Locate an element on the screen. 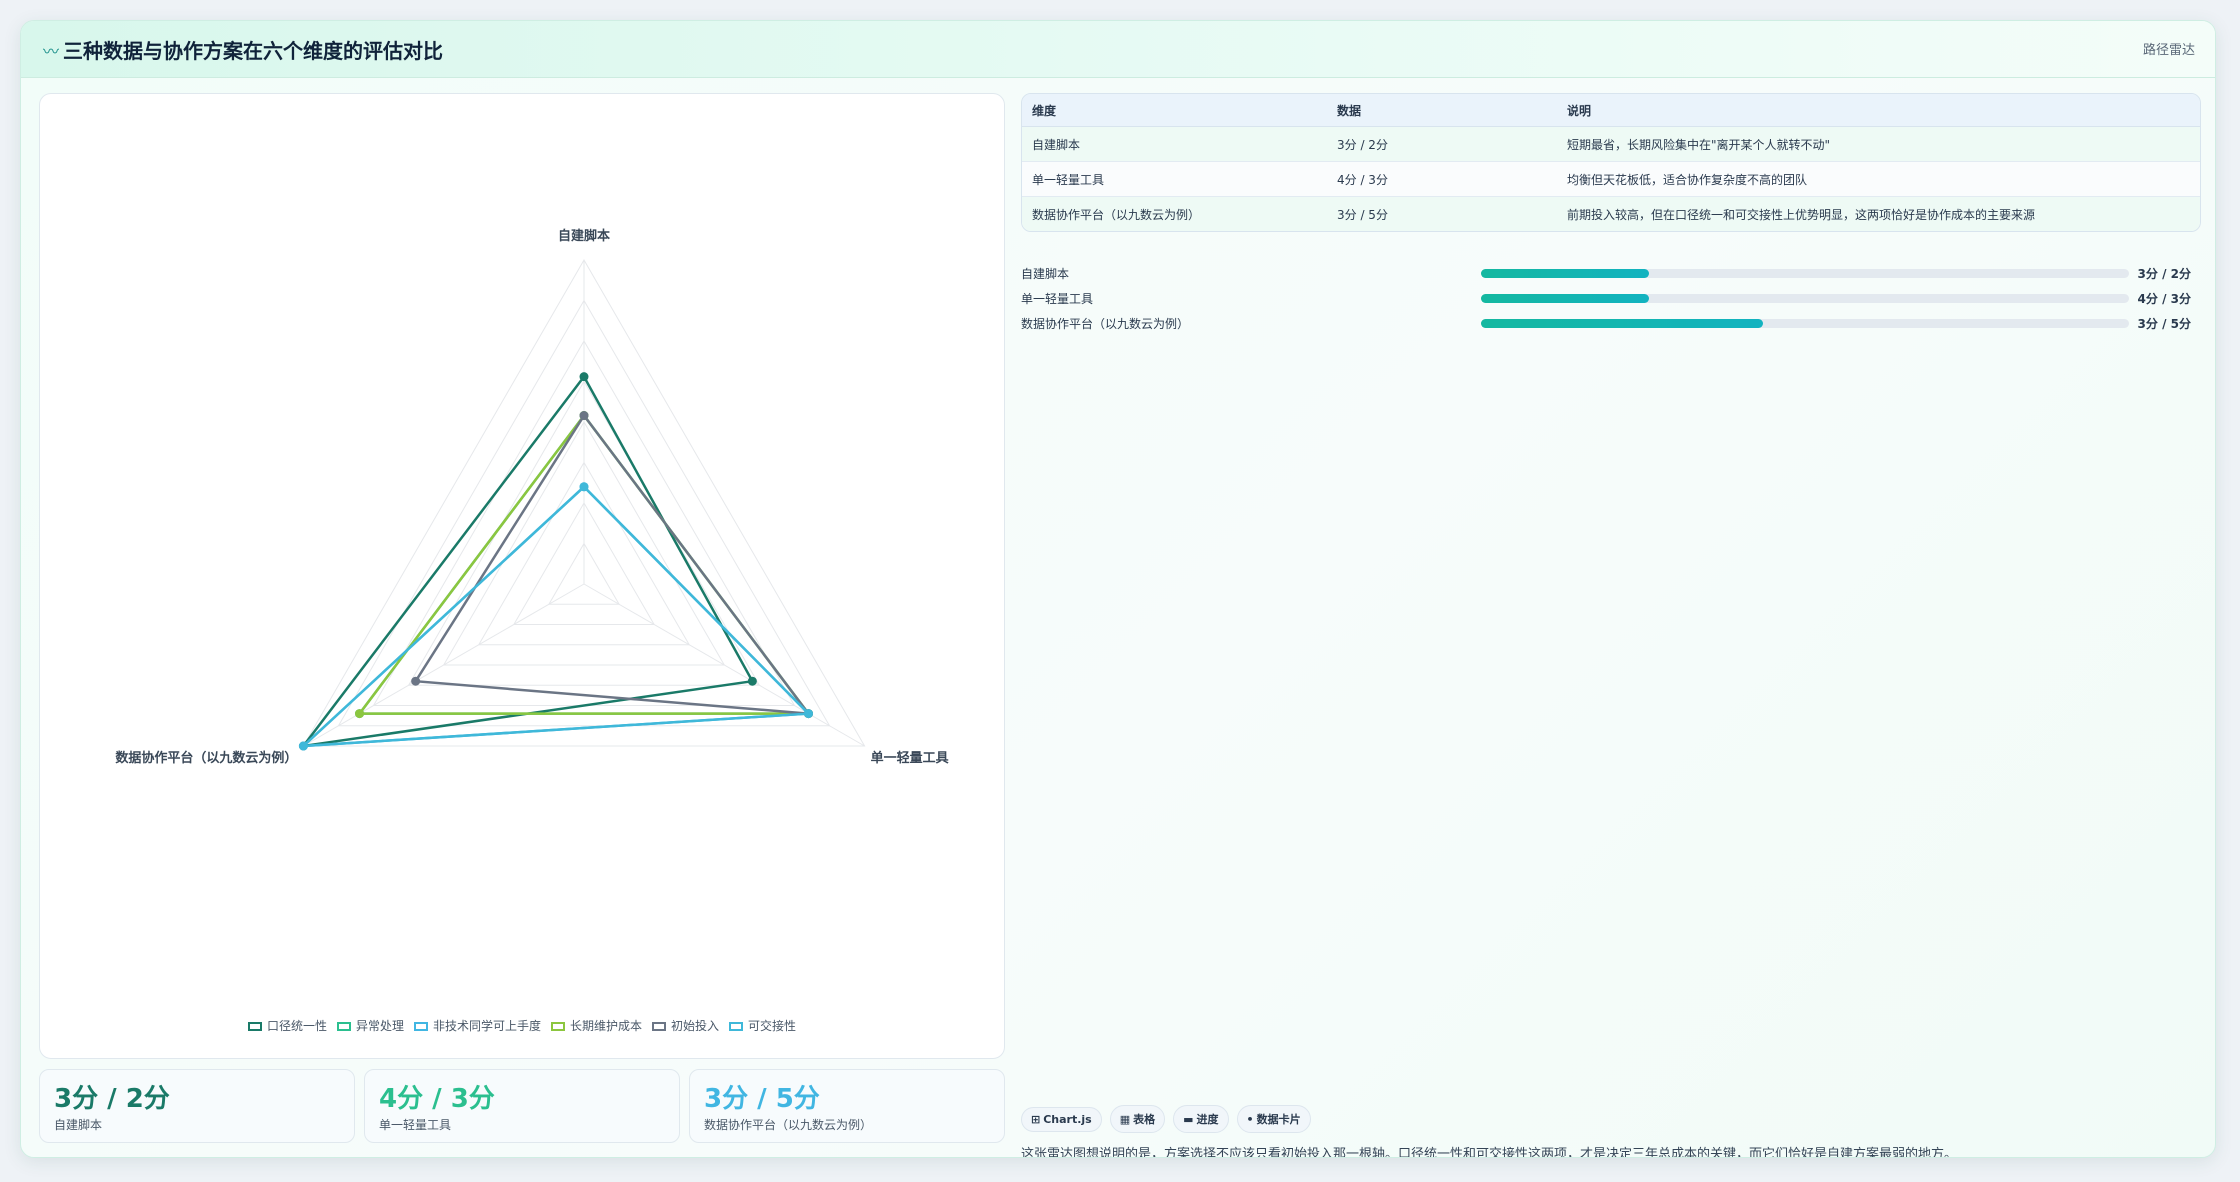 The height and width of the screenshot is (1182, 2240). table-row: 自建脚本 3分 / 2分 短期最省，长期风险集中在"离开某个人就转不动" is located at coordinates (1611, 144).